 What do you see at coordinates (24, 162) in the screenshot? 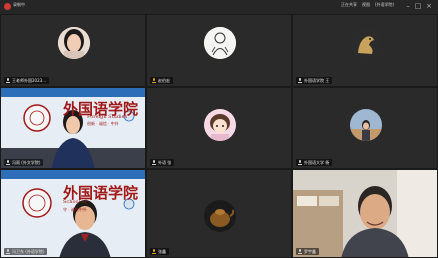
I see `participant-name: 冯雨 (外文学院)` at bounding box center [24, 162].